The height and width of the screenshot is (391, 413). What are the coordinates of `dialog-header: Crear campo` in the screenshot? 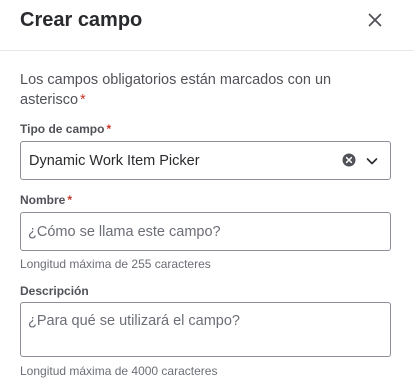 It's located at (206, 25).